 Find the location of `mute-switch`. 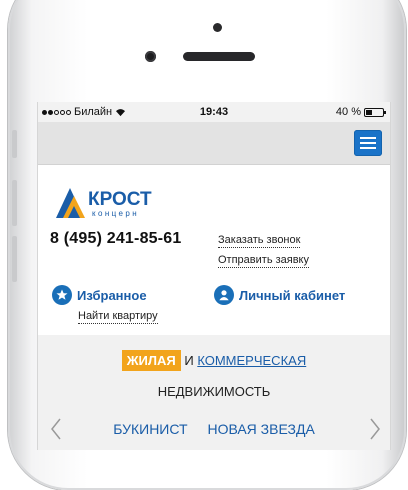

mute-switch is located at coordinates (14, 144).